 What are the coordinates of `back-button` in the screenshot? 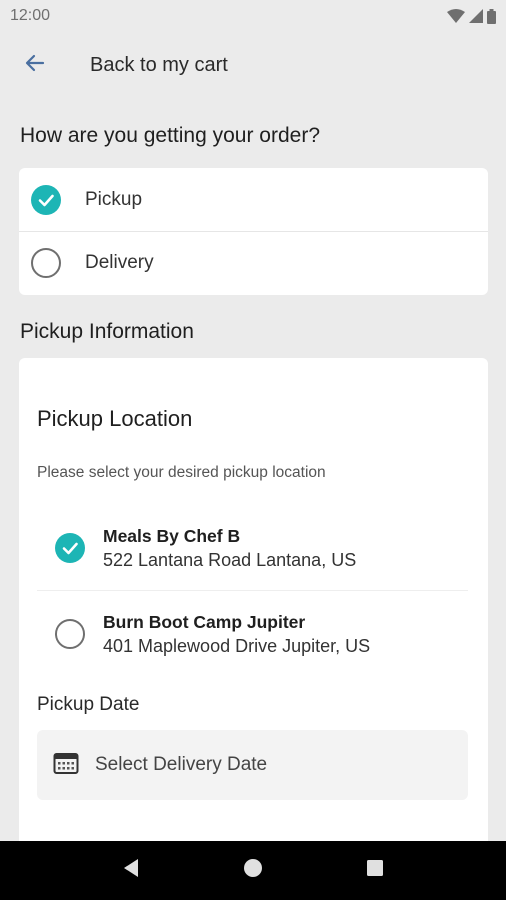 It's located at (35, 65).